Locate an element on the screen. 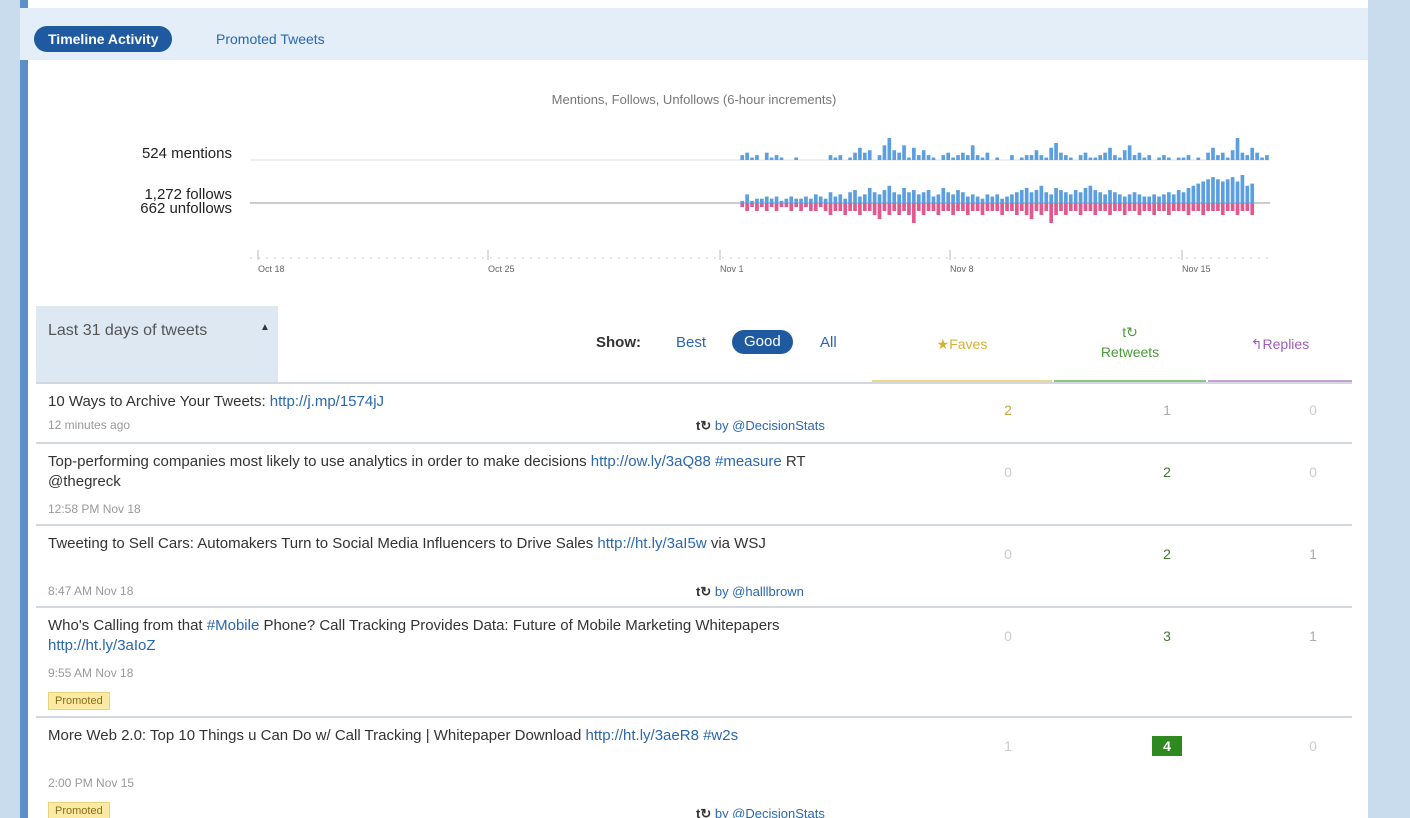  tweet-link: http://ow.ly/3aQ88 is located at coordinates (651, 461).